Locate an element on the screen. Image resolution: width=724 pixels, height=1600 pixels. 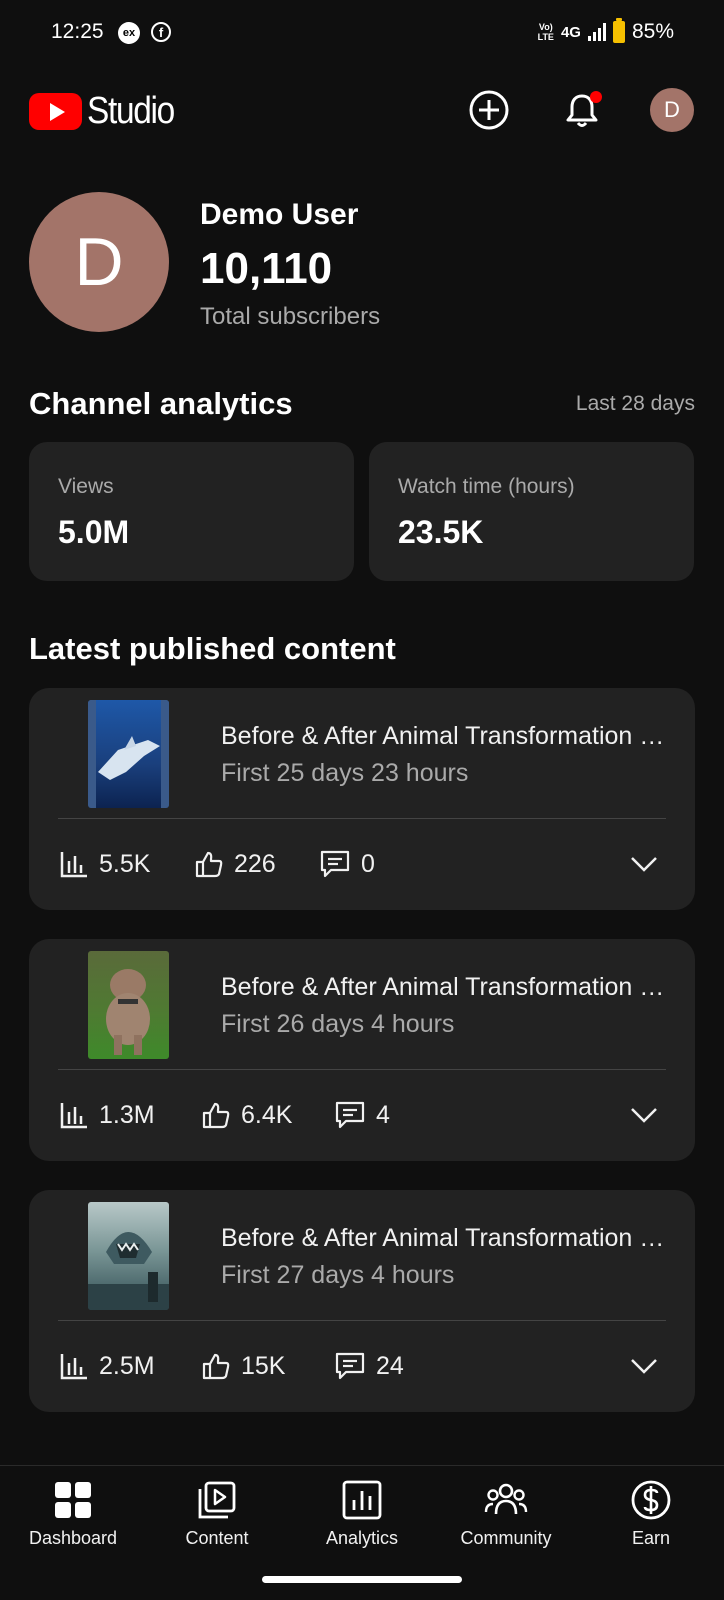
views-card: Views 5.0M is located at coordinates (191, 511).